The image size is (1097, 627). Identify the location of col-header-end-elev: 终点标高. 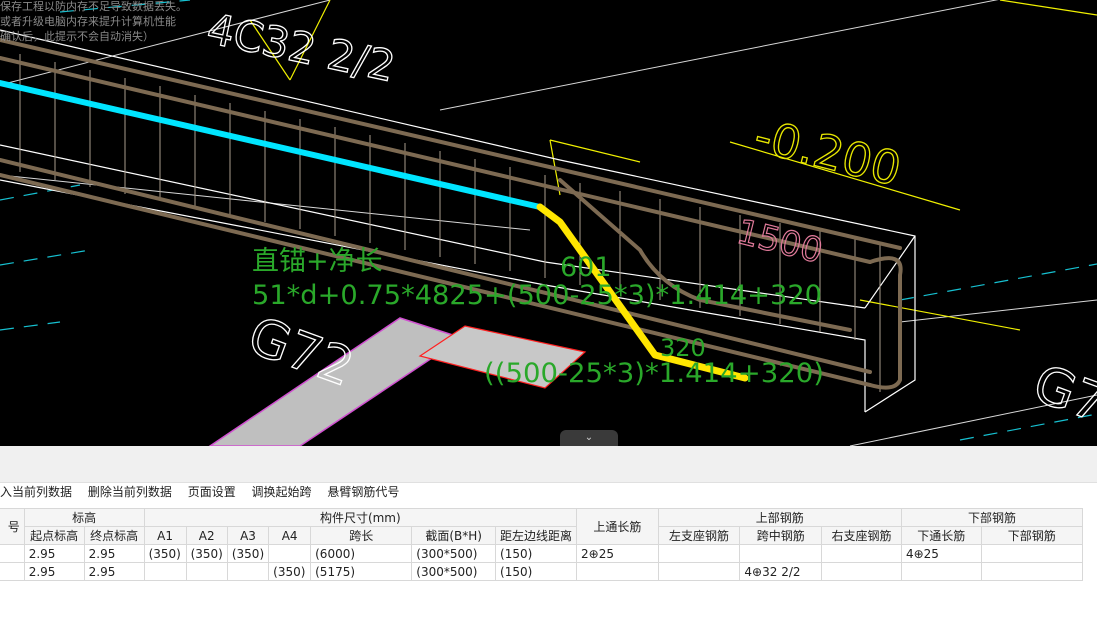
(114, 535).